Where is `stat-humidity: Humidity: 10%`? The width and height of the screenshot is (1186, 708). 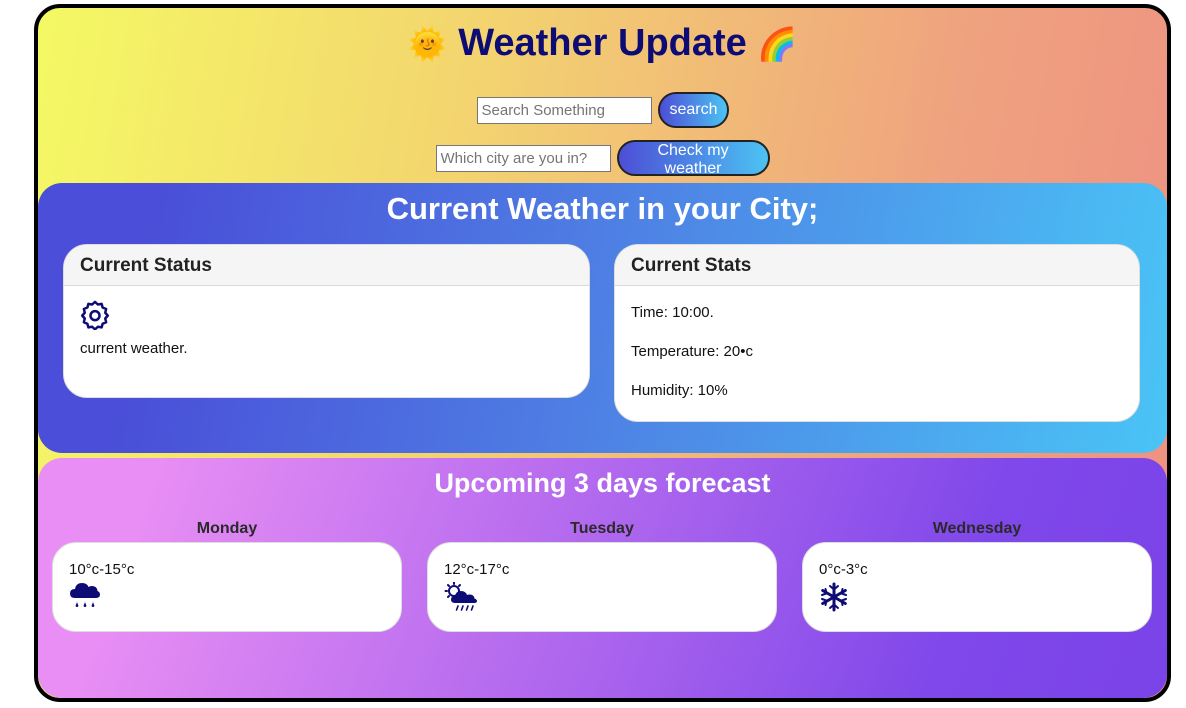
stat-humidity: Humidity: 10% is located at coordinates (679, 390).